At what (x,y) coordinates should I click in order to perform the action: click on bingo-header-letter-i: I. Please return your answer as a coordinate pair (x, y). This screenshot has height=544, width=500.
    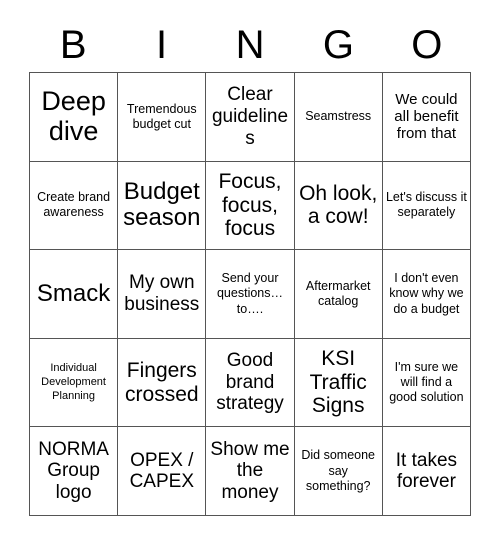
    Looking at the image, I should click on (162, 45).